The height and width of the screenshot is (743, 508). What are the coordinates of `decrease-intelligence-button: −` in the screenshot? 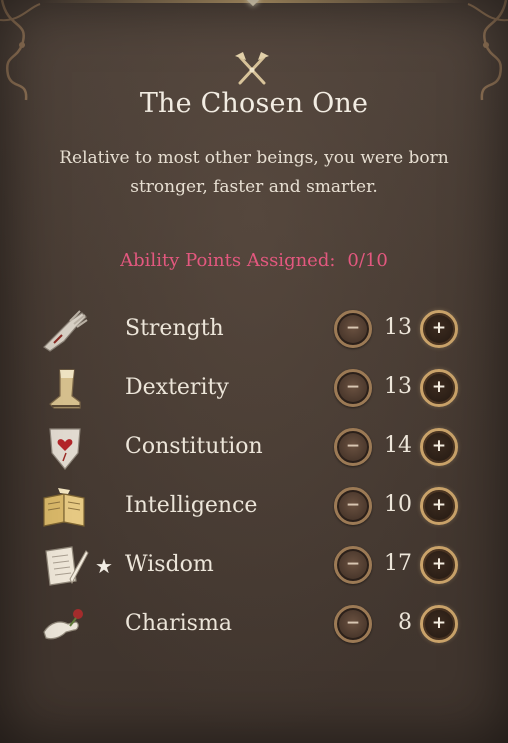 It's located at (353, 506).